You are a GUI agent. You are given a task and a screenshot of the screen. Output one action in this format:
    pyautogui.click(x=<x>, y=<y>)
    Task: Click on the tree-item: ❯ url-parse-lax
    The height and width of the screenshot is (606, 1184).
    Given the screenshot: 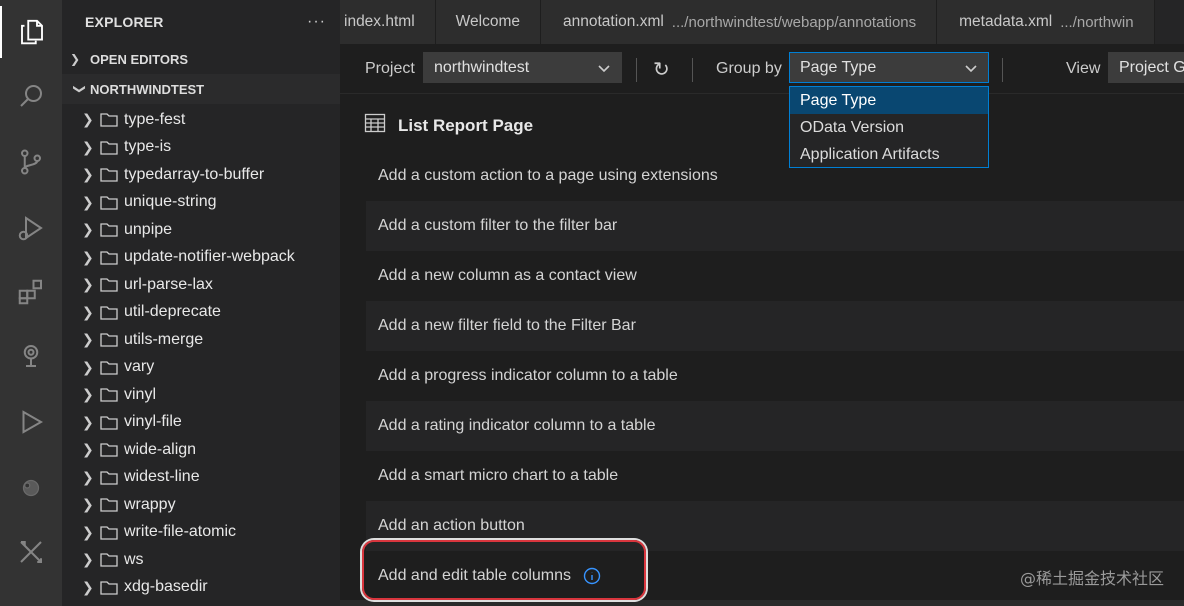 What is the action you would take?
    pyautogui.click(x=201, y=285)
    